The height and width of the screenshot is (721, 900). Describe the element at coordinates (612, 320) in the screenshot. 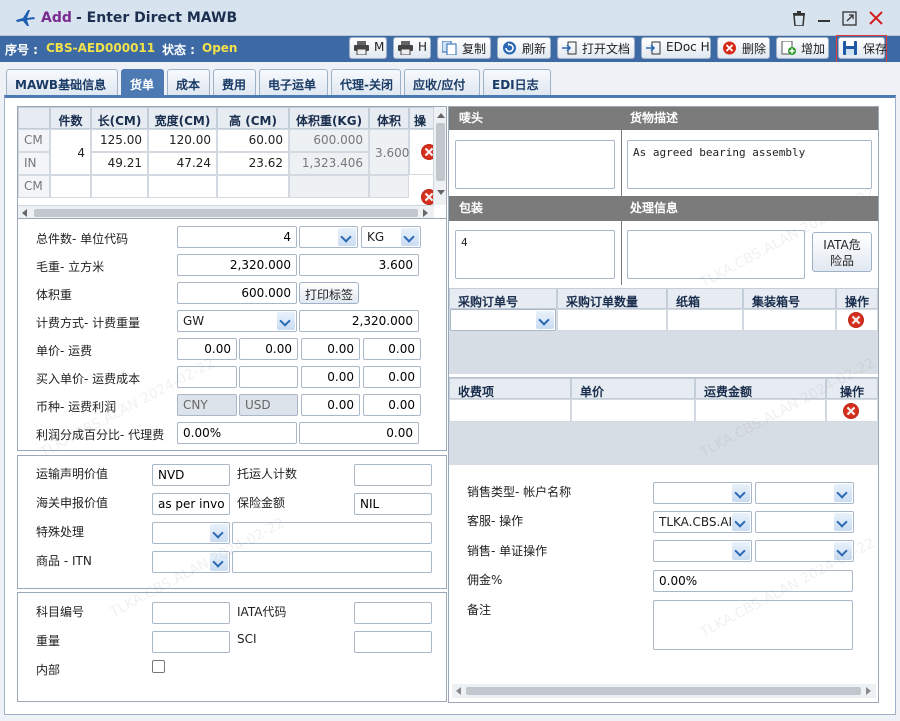

I see `po-qty-cell` at that location.